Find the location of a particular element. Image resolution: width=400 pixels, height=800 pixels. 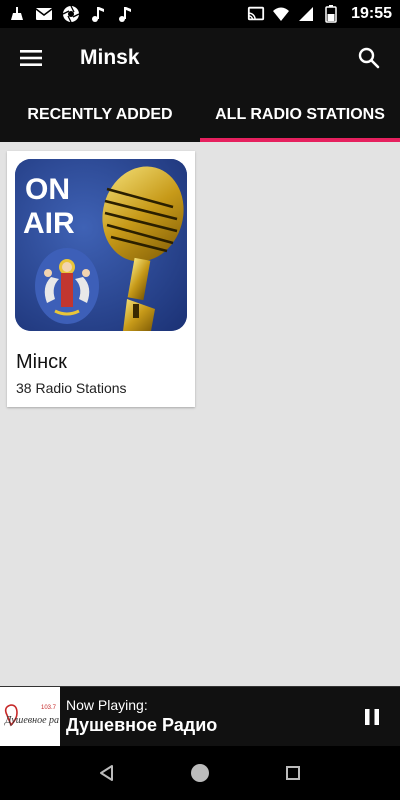

system-nav-bar is located at coordinates (200, 773).